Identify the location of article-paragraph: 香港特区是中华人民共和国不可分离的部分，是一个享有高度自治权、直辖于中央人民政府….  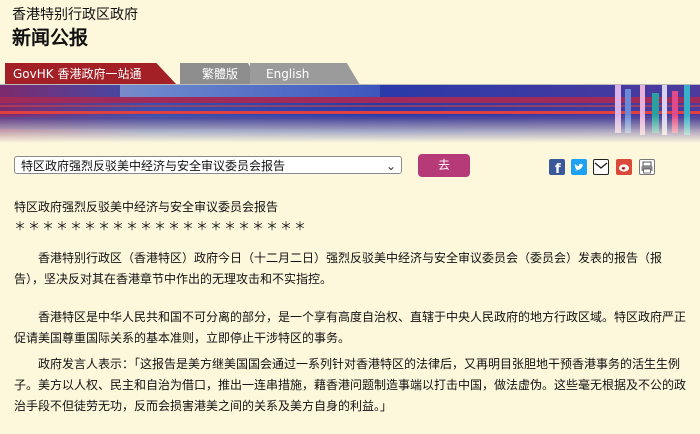
(350, 327).